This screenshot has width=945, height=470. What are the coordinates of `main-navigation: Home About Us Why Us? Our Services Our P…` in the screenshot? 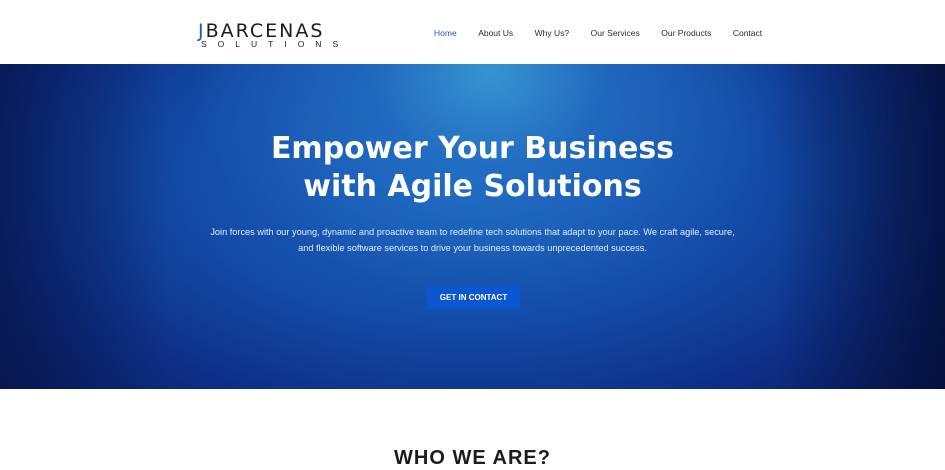 It's located at (609, 34).